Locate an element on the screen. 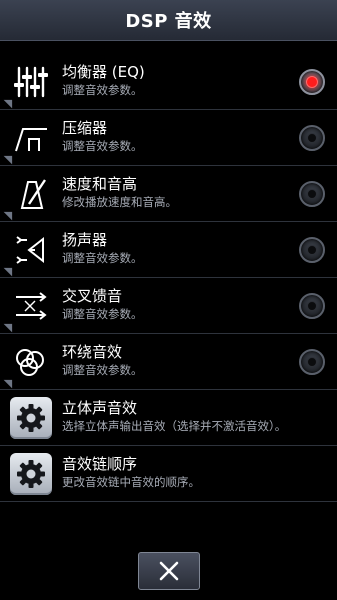 This screenshot has width=337, height=600. toggle-surround is located at coordinates (312, 362).